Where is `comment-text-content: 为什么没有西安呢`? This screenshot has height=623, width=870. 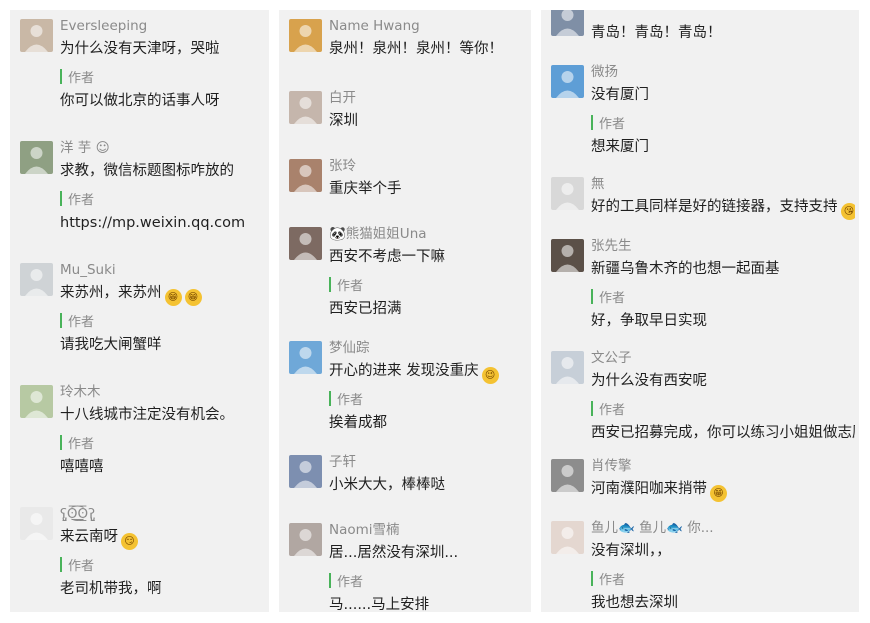 comment-text-content: 为什么没有西安呢 is located at coordinates (649, 381).